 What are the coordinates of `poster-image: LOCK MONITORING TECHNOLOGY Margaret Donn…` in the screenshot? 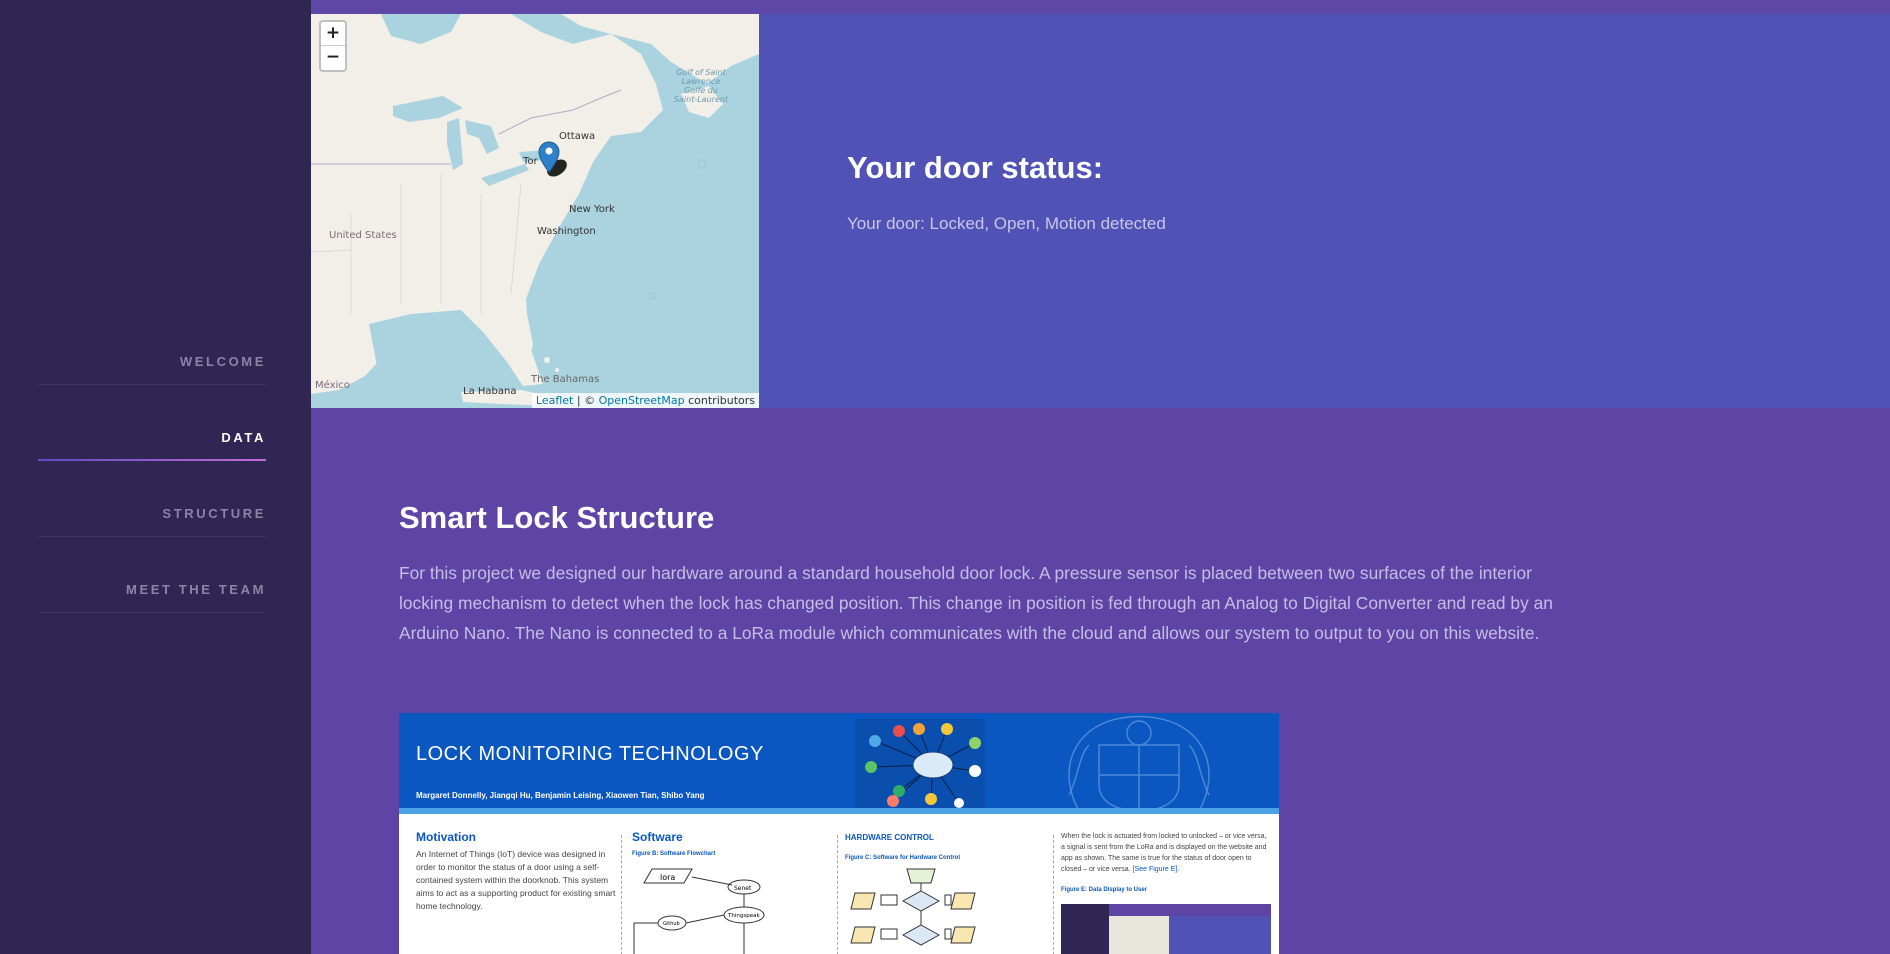 It's located at (839, 833).